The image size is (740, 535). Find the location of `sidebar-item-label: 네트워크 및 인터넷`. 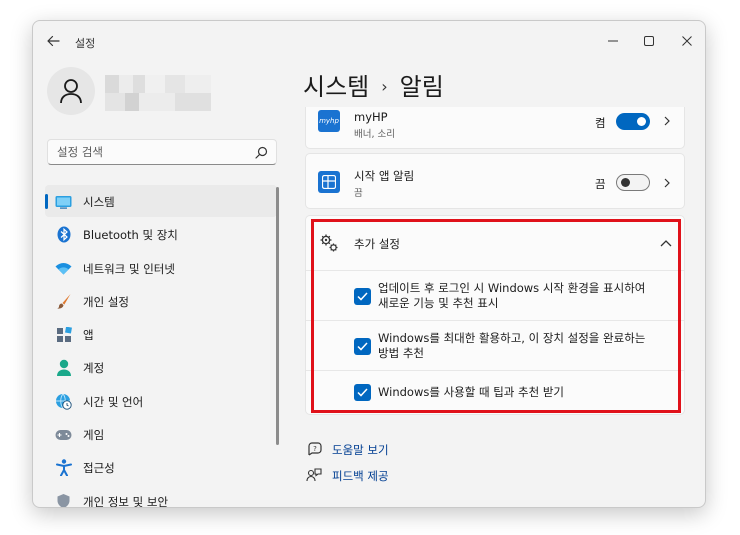

sidebar-item-label: 네트워크 및 인터넷 is located at coordinates (129, 268).